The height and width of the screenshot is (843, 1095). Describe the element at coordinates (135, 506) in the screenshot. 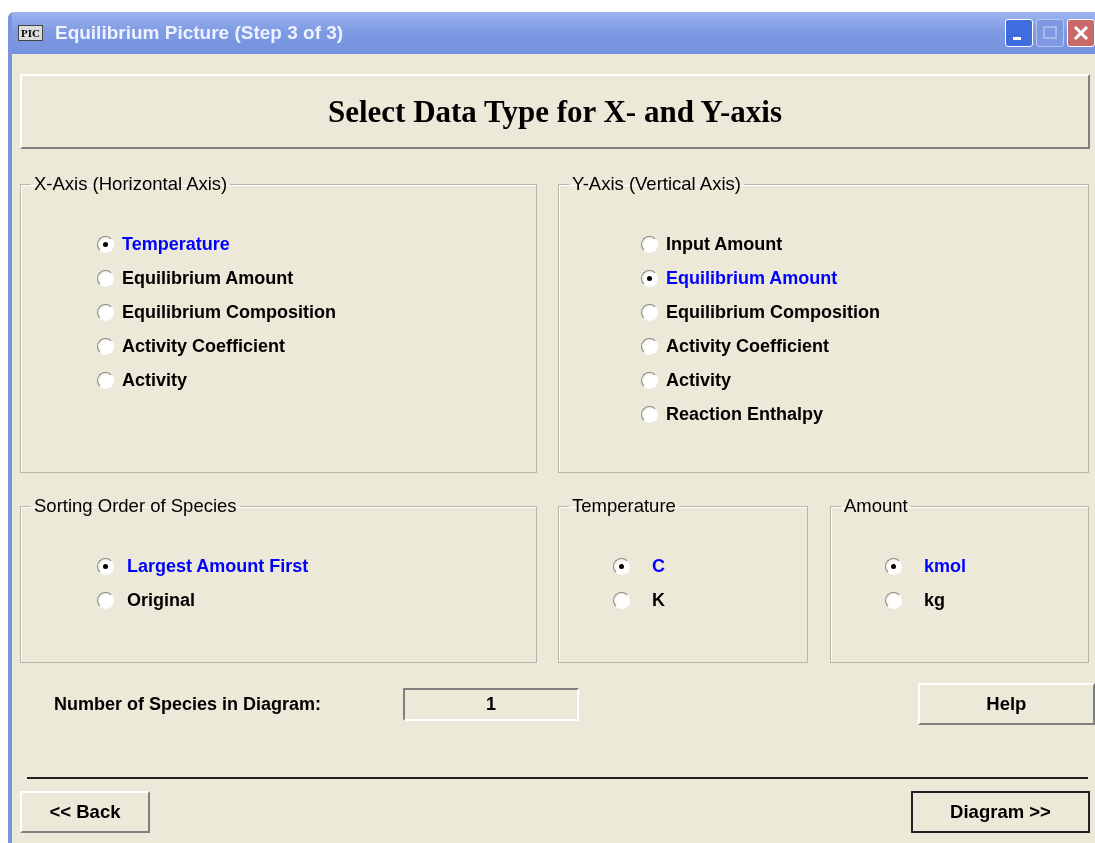

I see `group-title: Sorting Order of Species` at that location.